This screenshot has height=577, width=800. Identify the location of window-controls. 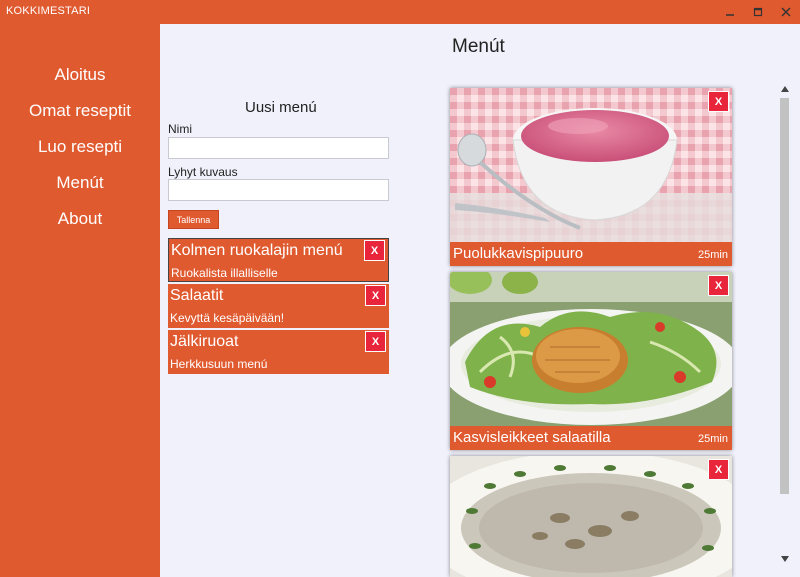
(758, 12).